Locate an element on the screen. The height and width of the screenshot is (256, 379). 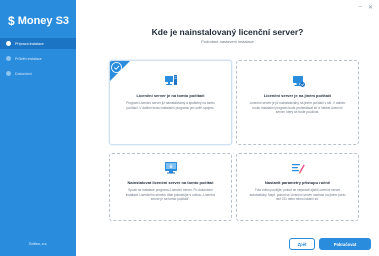
step-progress: Průběh instalace is located at coordinates (38, 58).